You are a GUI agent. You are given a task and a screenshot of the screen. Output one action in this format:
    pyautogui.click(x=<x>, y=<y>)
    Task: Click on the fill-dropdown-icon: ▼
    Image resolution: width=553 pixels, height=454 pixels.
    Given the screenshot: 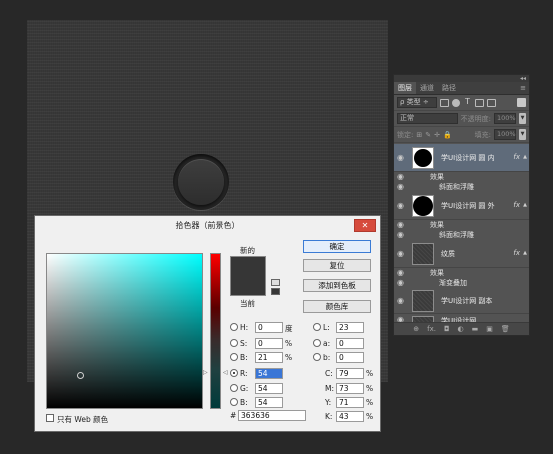 What is the action you would take?
    pyautogui.click(x=522, y=134)
    